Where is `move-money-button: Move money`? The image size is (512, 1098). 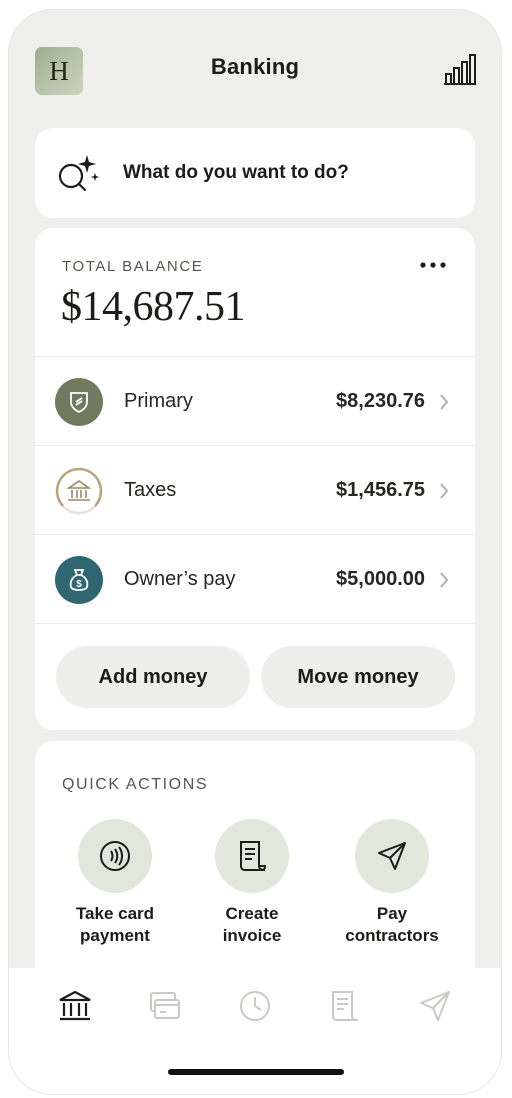 move-money-button: Move money is located at coordinates (358, 677).